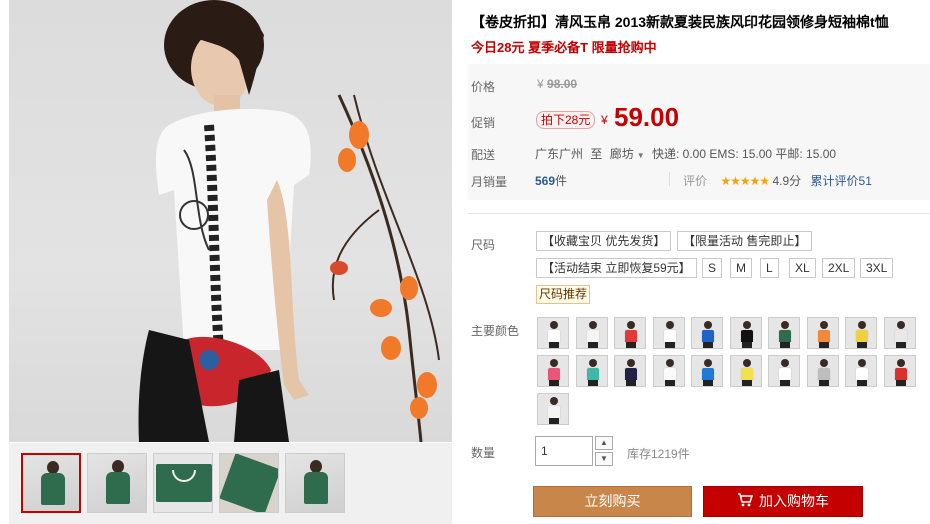 This screenshot has height=524, width=930. What do you see at coordinates (658, 454) in the screenshot?
I see `stock-count: 库存1219件` at bounding box center [658, 454].